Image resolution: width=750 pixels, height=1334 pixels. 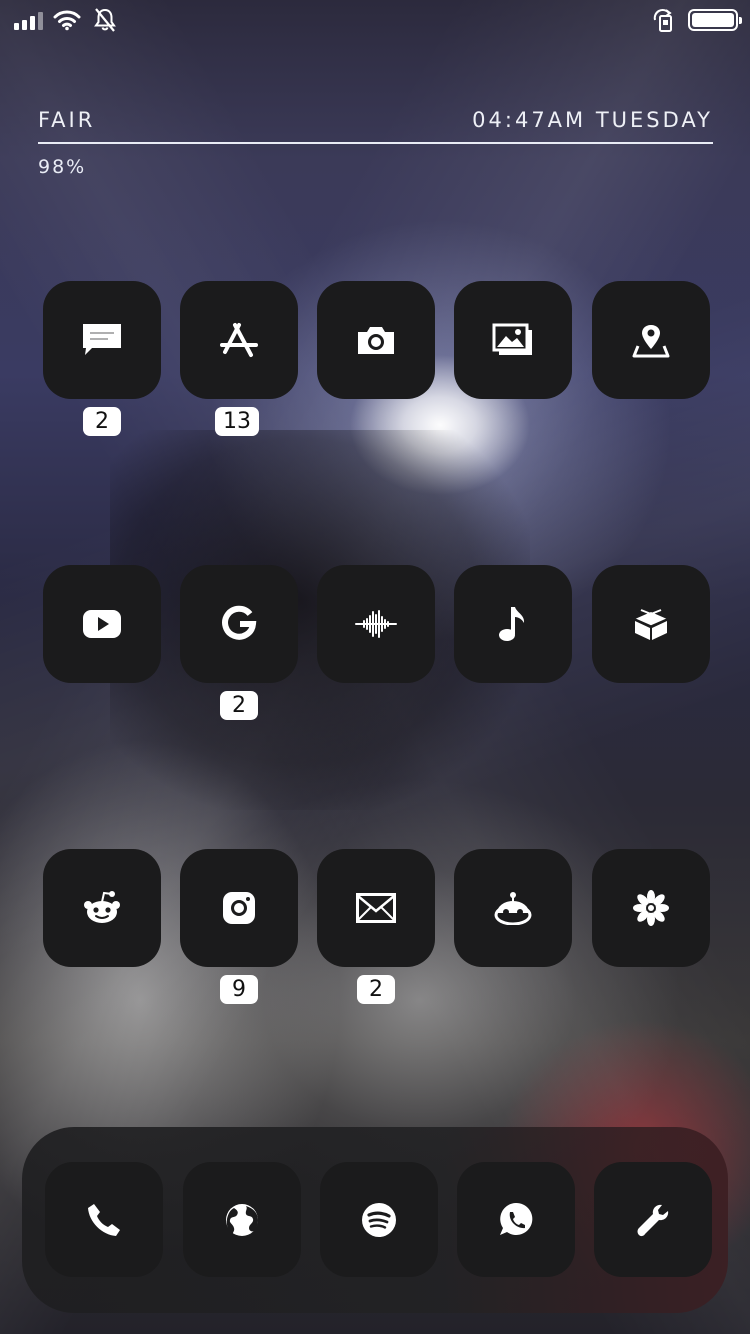 What do you see at coordinates (592, 120) in the screenshot?
I see `time-day: 04:47AM TUESDAY` at bounding box center [592, 120].